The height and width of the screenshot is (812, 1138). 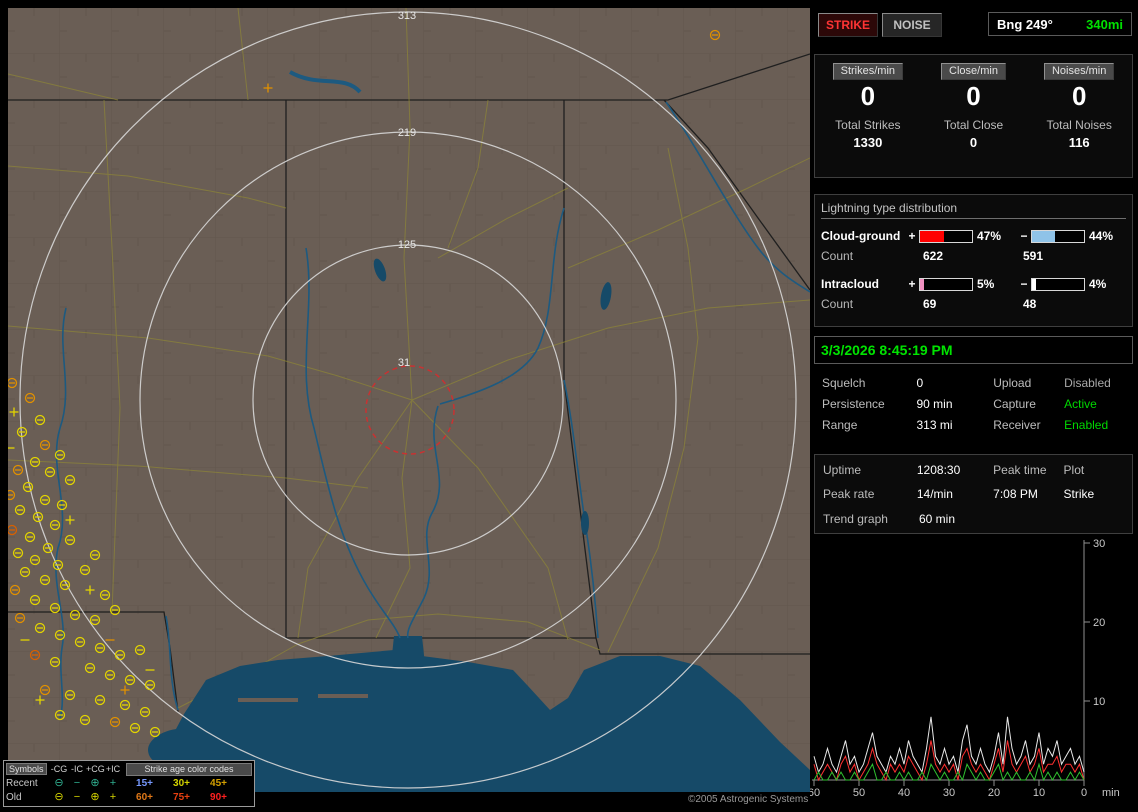 I want to click on range-value: 313 mi, so click(x=934, y=424).